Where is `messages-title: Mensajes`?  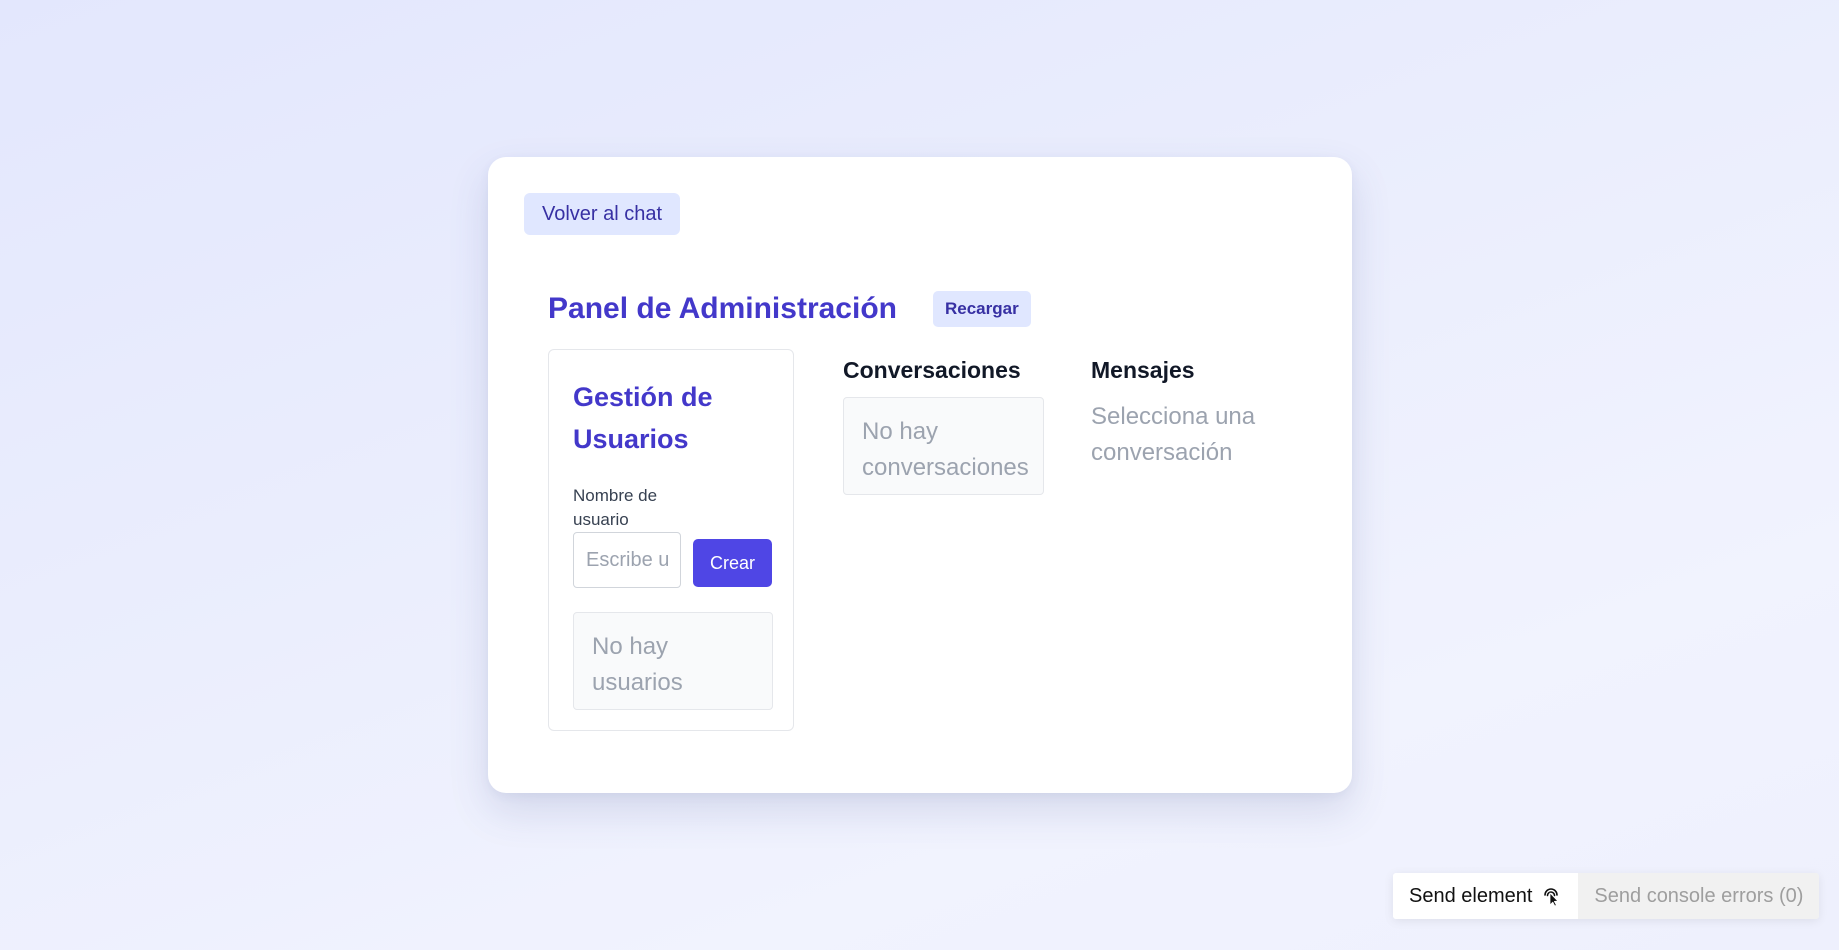 messages-title: Mensajes is located at coordinates (1143, 370).